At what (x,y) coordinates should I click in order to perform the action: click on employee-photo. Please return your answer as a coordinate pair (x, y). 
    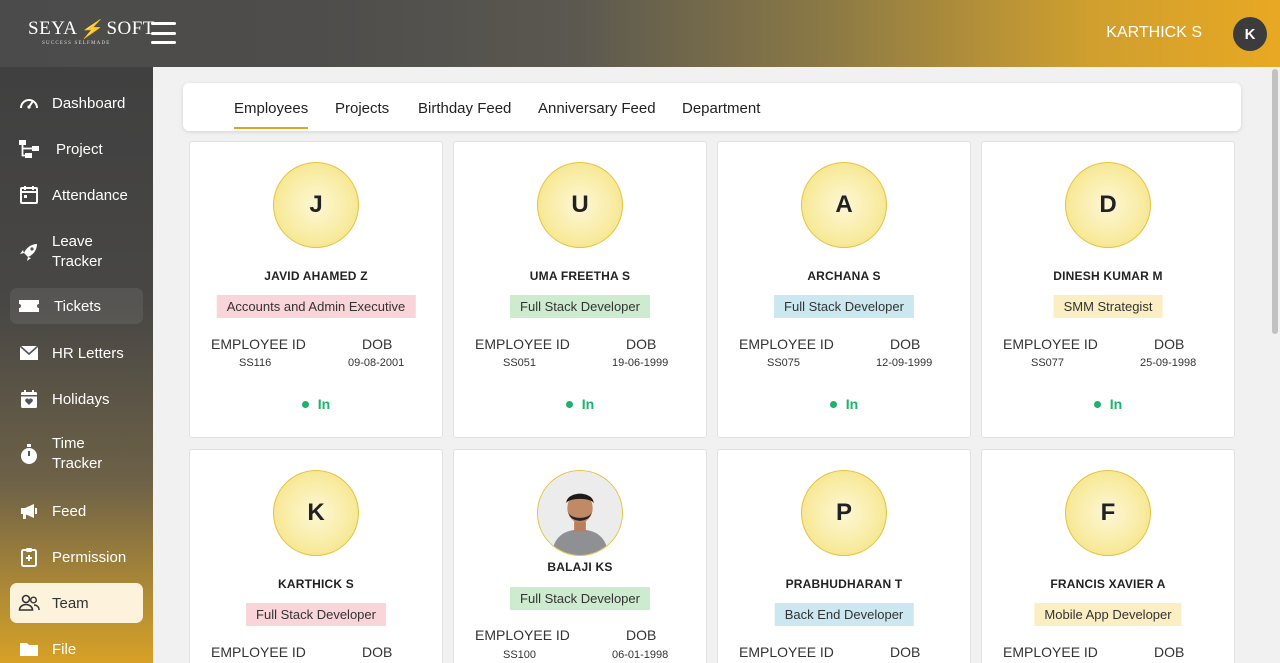
    Looking at the image, I should click on (580, 513).